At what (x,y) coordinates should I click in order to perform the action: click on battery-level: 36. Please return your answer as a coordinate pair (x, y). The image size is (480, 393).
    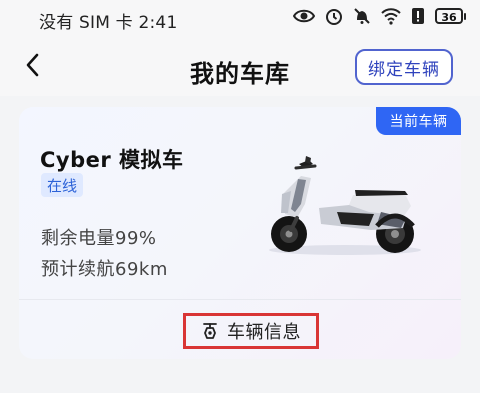
    Looking at the image, I should click on (449, 16).